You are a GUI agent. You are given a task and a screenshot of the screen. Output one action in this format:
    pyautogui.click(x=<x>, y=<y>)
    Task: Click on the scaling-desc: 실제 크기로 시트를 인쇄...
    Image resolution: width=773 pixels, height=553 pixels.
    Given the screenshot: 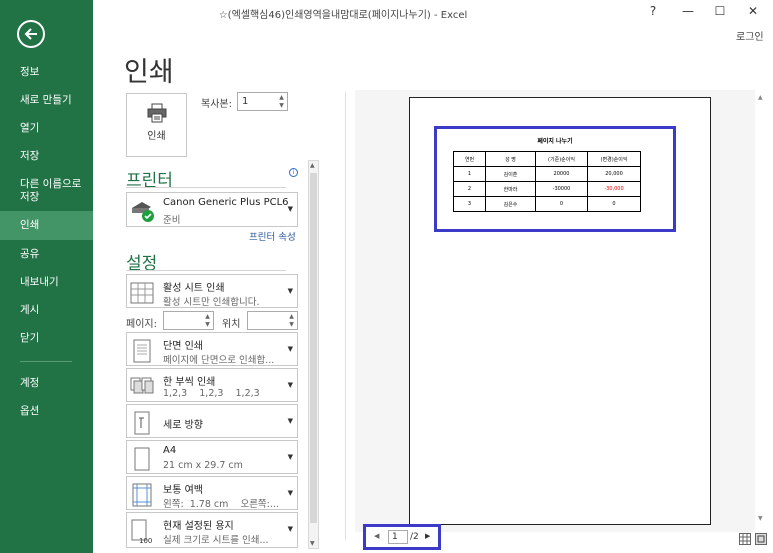 What is the action you would take?
    pyautogui.click(x=216, y=540)
    